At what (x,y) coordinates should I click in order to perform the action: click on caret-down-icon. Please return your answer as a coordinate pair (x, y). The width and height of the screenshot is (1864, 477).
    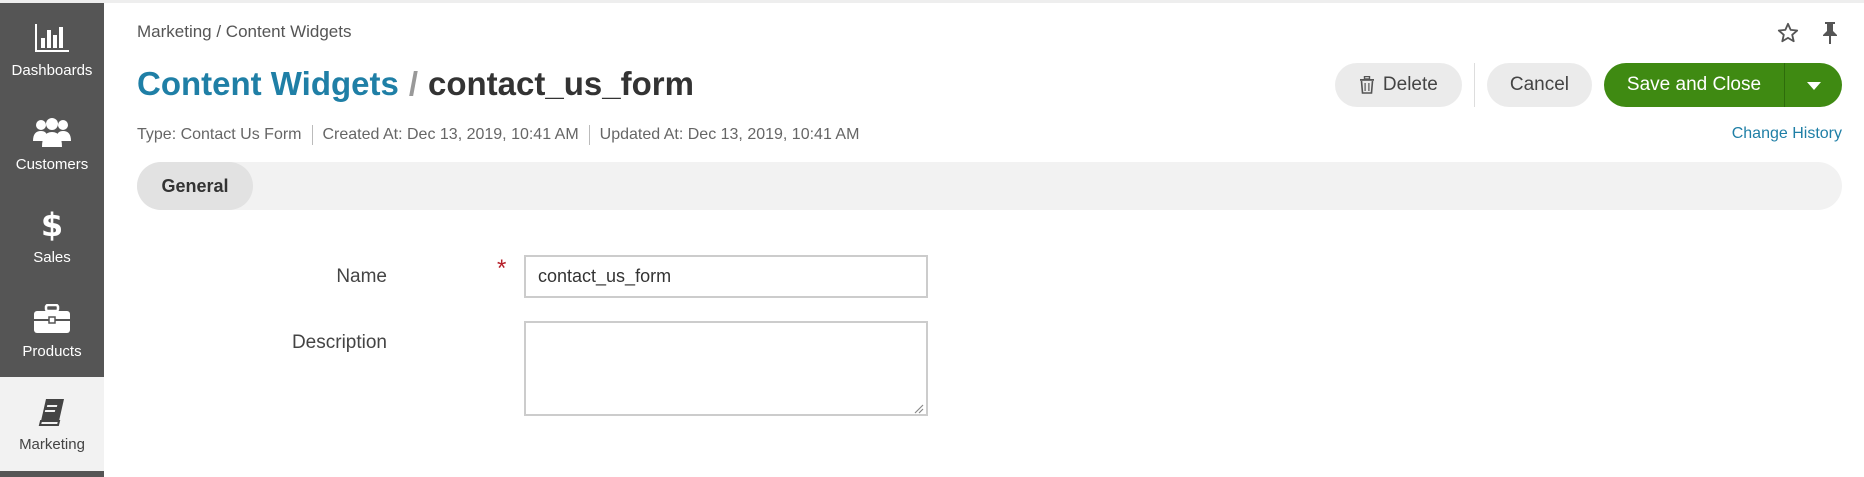
    Looking at the image, I should click on (1813, 85).